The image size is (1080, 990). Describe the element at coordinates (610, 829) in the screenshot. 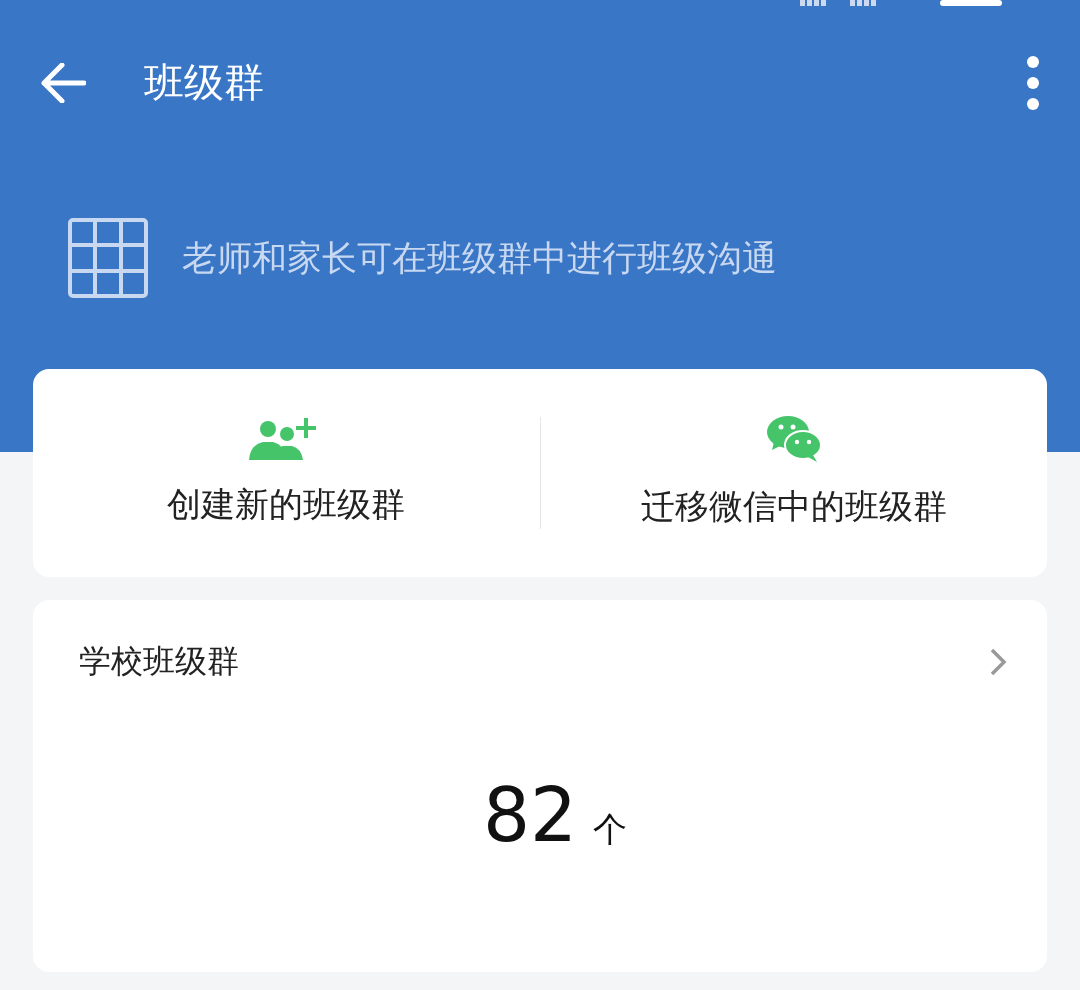

I see `count-unit: 个` at that location.